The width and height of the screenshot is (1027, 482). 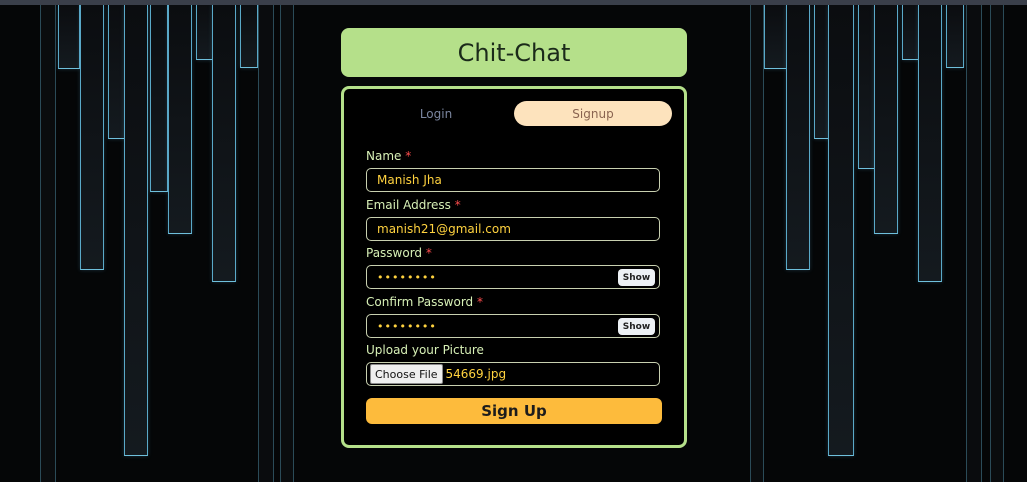 What do you see at coordinates (513, 374) in the screenshot?
I see `picture-upload-field: Choose File 54669.jpg` at bounding box center [513, 374].